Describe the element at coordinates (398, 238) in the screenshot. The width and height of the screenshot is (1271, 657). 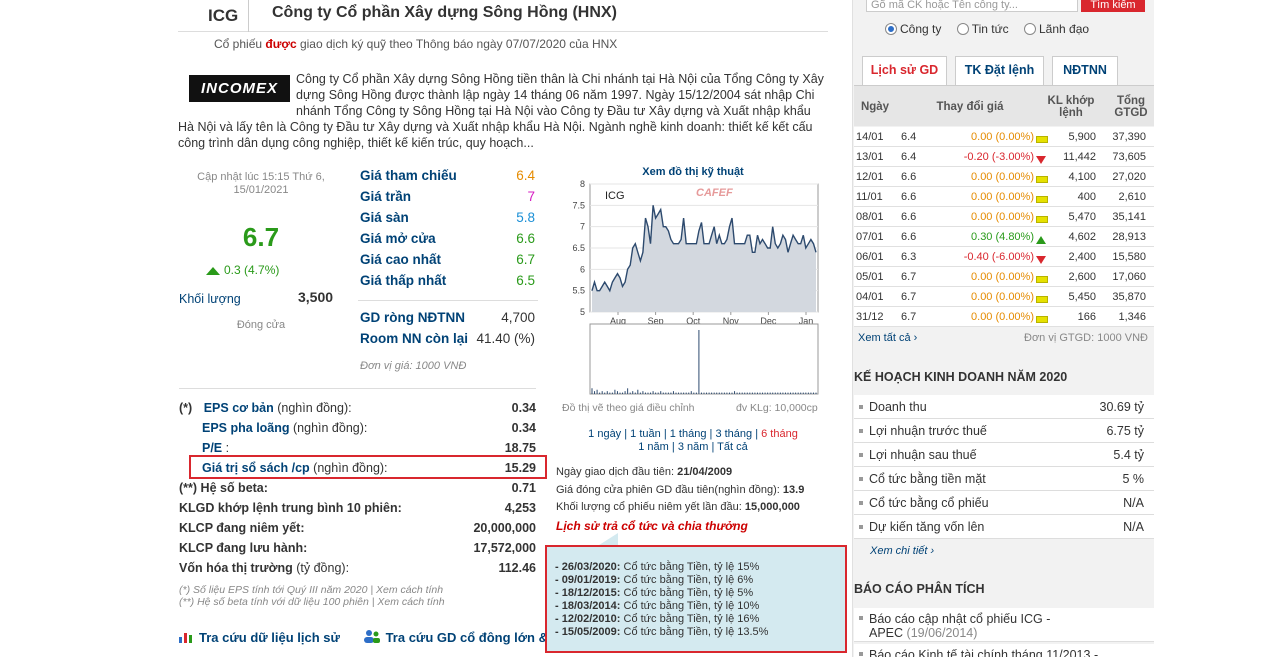
I see `price-label: Giá mở cửa` at that location.